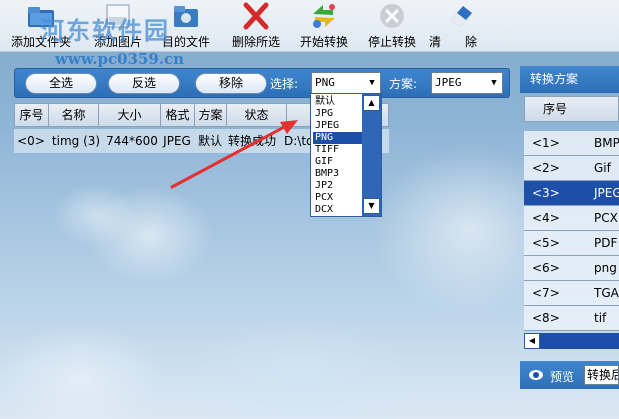 Image resolution: width=619 pixels, height=419 pixels. I want to click on select-all-button: 全选, so click(61, 83).